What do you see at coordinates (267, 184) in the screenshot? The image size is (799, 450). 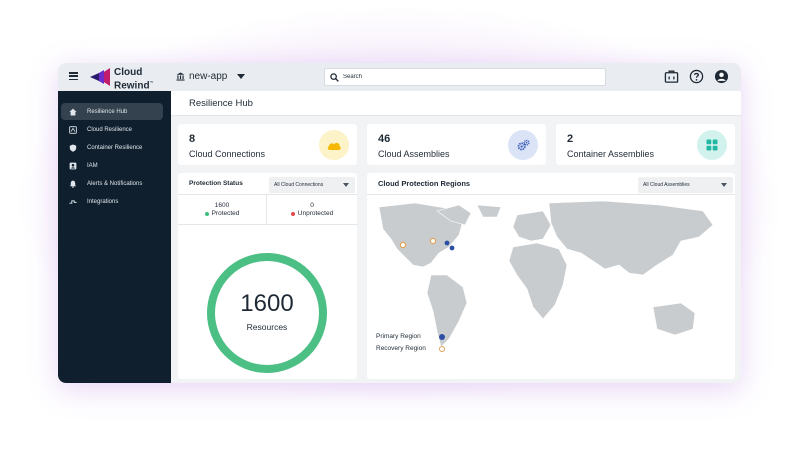 I see `protection-status-header: Protection Status All Cloud Connections` at bounding box center [267, 184].